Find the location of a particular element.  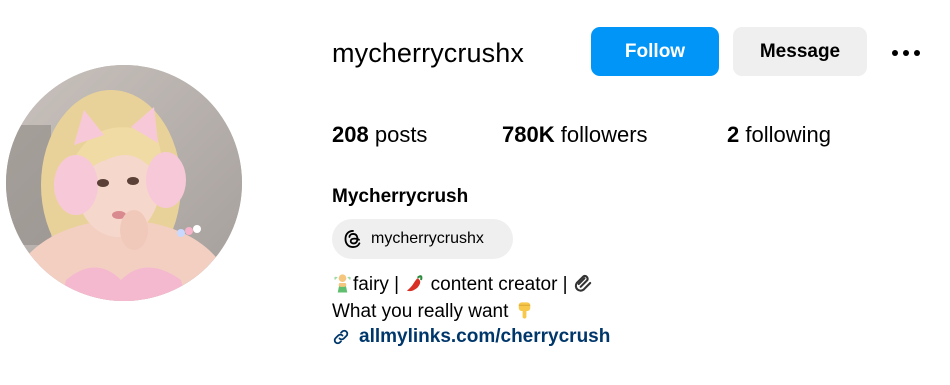

bio-link-text: allmylinks.com/cherrycrush is located at coordinates (485, 336).